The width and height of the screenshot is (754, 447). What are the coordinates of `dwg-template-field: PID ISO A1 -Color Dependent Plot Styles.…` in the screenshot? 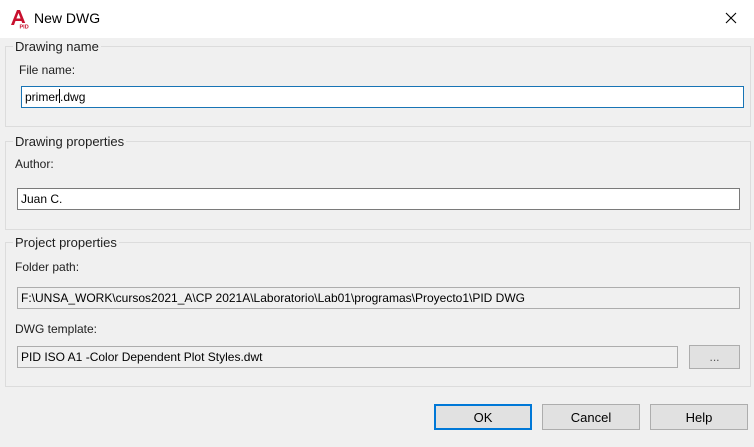 It's located at (347, 357).